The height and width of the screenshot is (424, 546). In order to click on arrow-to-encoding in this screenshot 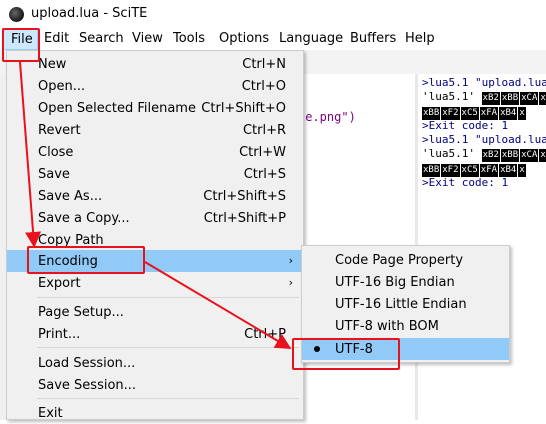, I will do `click(30, 154)`.